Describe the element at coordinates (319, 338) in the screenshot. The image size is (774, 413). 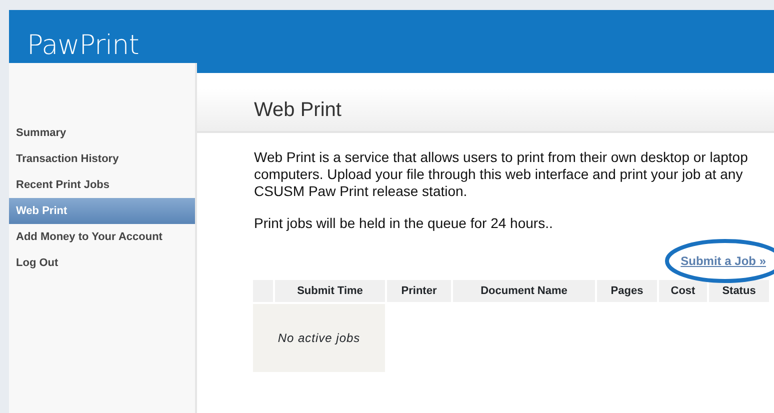
I see `empty-message: No active jobs` at that location.